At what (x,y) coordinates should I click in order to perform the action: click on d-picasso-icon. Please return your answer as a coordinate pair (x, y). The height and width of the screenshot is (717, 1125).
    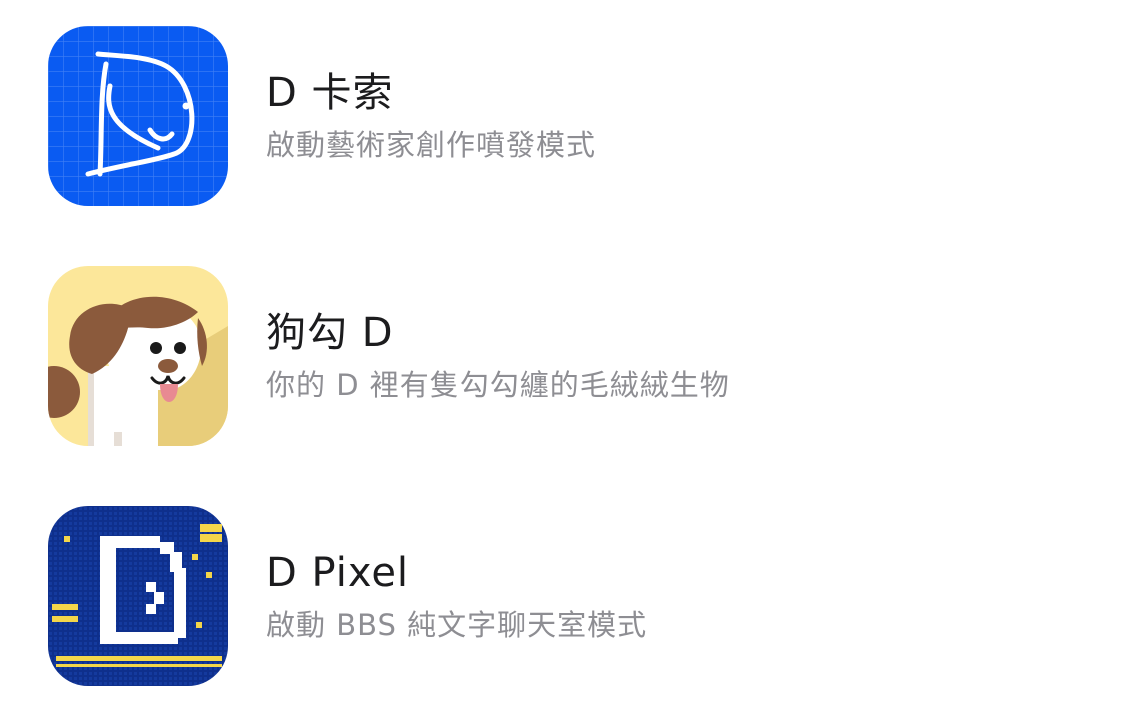
    Looking at the image, I should click on (138, 116).